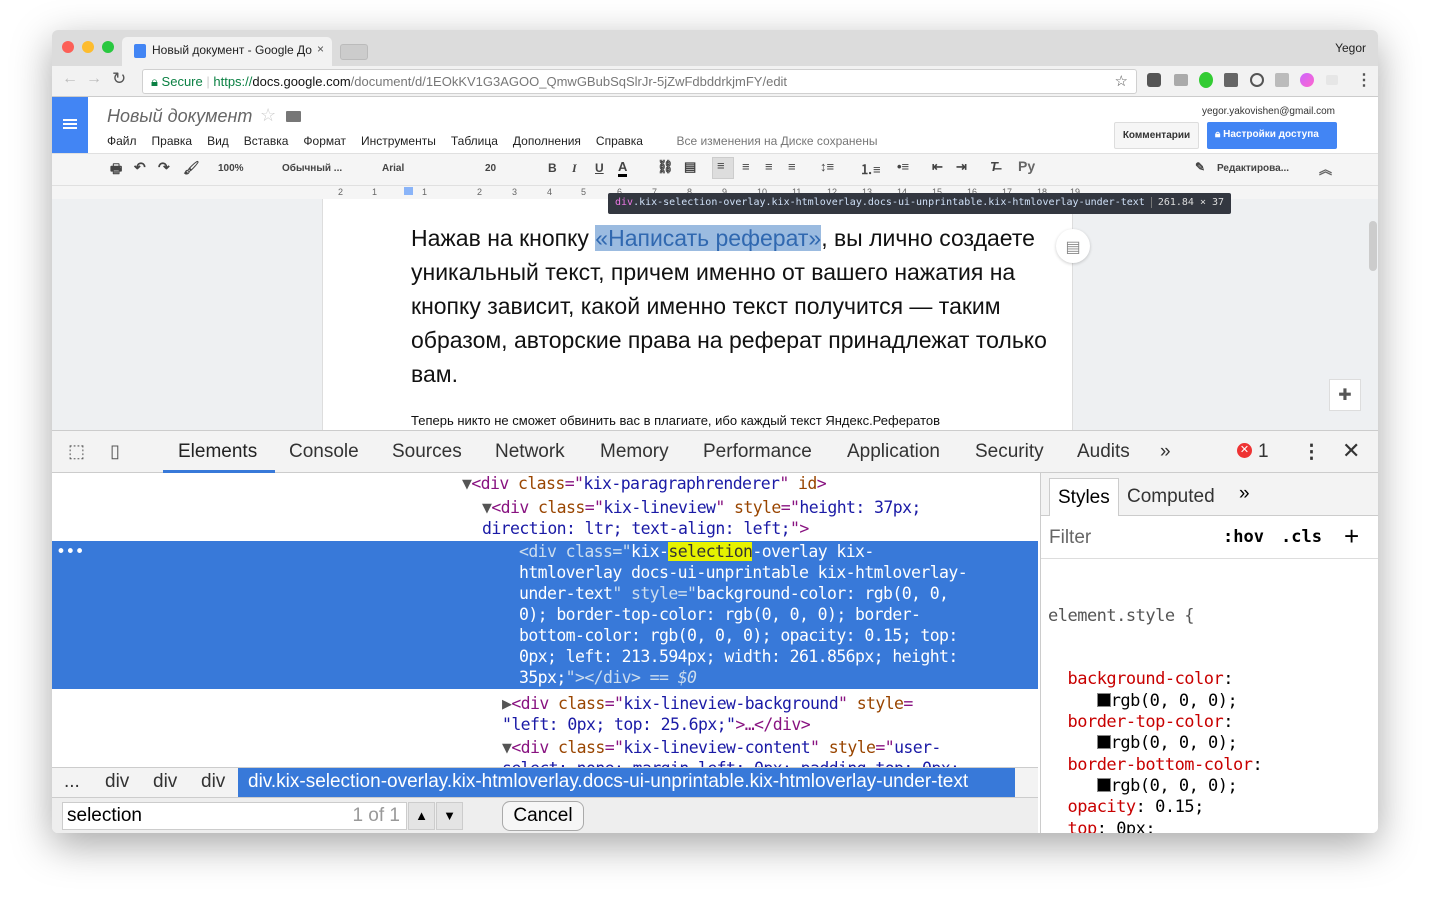 The width and height of the screenshot is (1429, 907). What do you see at coordinates (94, 79) in the screenshot?
I see `forward-icon: →` at bounding box center [94, 79].